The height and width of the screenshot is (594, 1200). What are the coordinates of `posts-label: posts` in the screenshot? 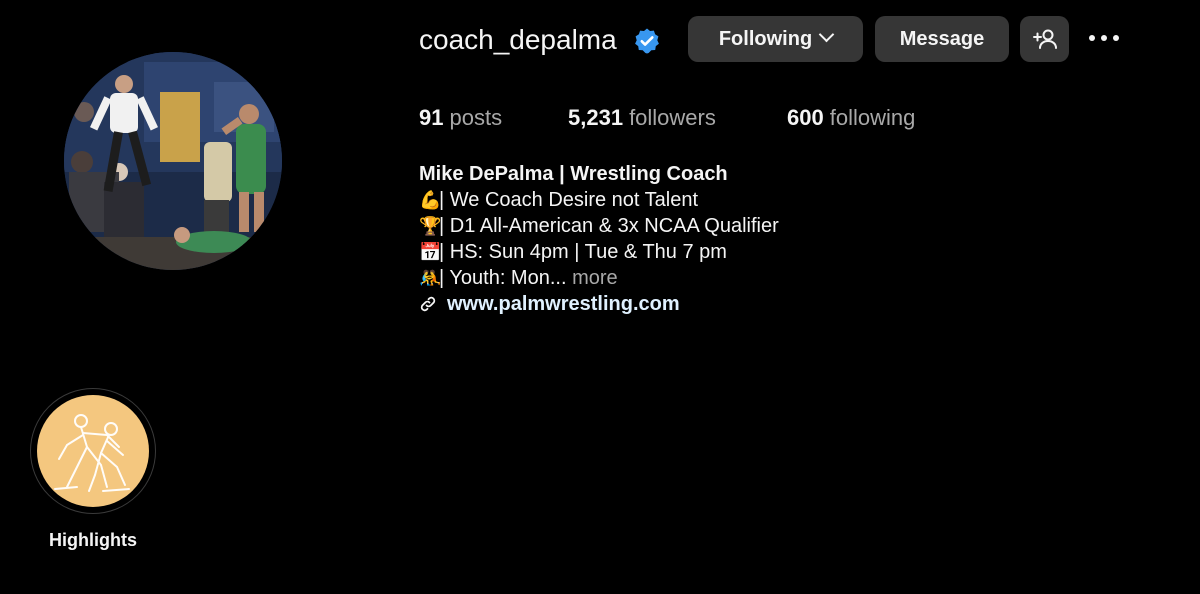 It's located at (476, 117).